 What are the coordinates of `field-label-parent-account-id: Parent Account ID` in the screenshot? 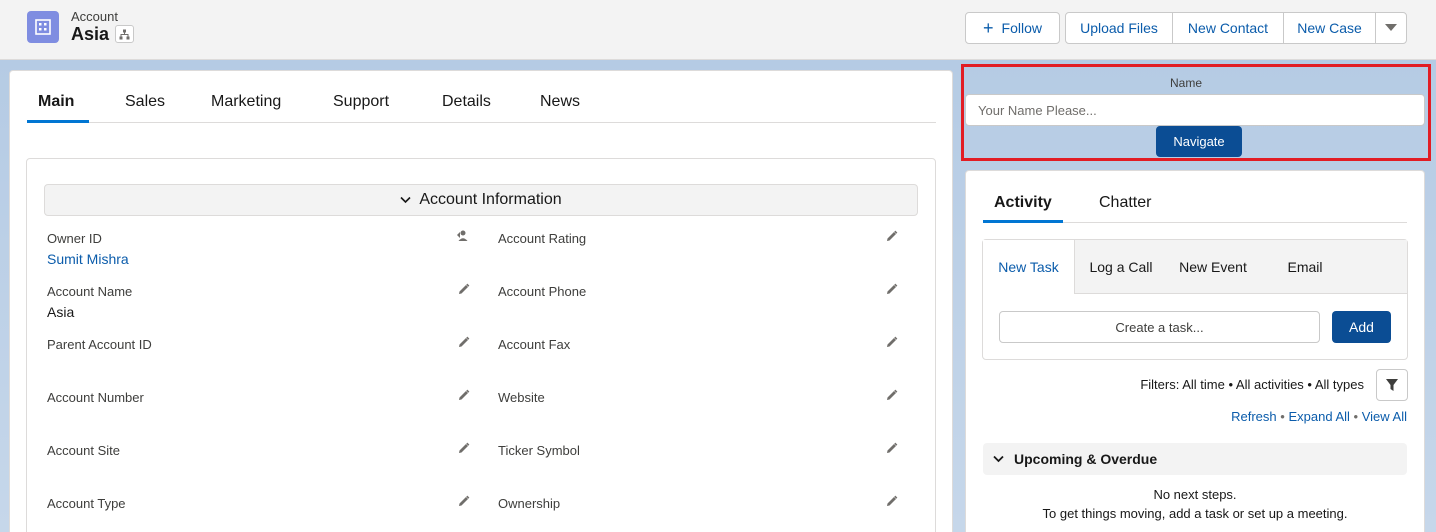 It's located at (99, 344).